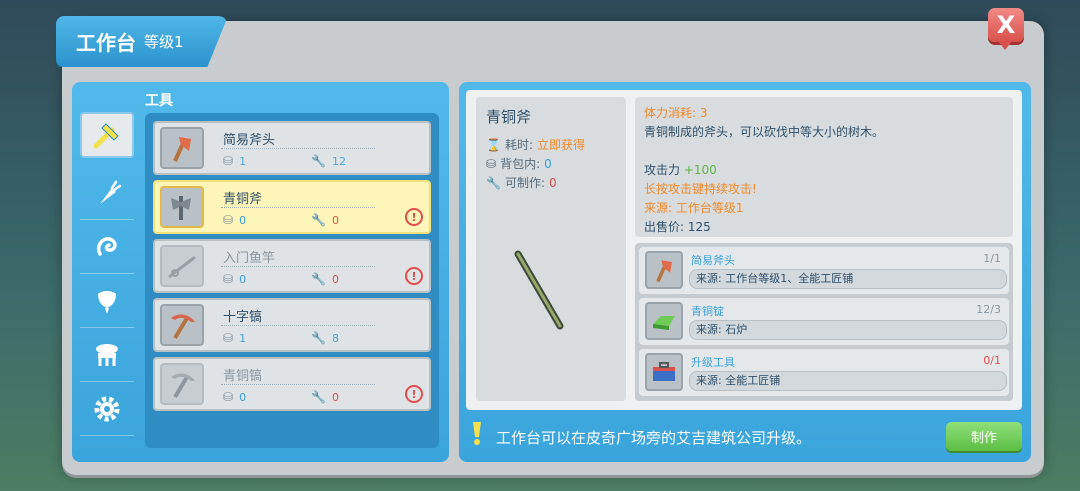  Describe the element at coordinates (182, 266) in the screenshot. I see `fishing-rod-icon` at that location.